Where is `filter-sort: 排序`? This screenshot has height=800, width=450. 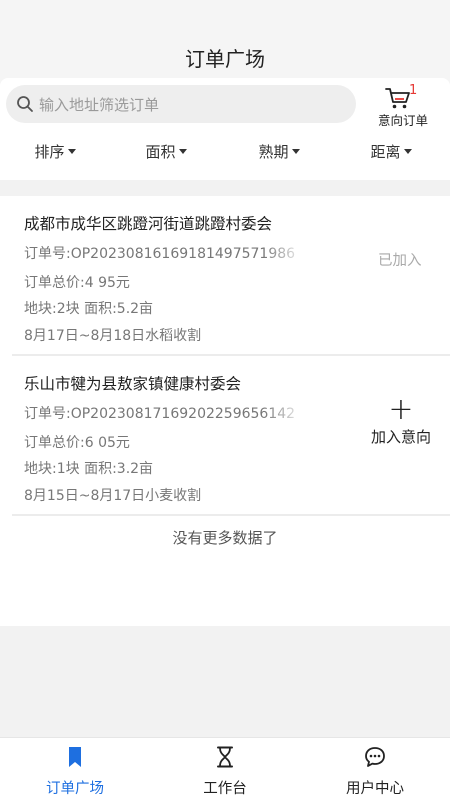
filter-sort: 排序 is located at coordinates (55, 151).